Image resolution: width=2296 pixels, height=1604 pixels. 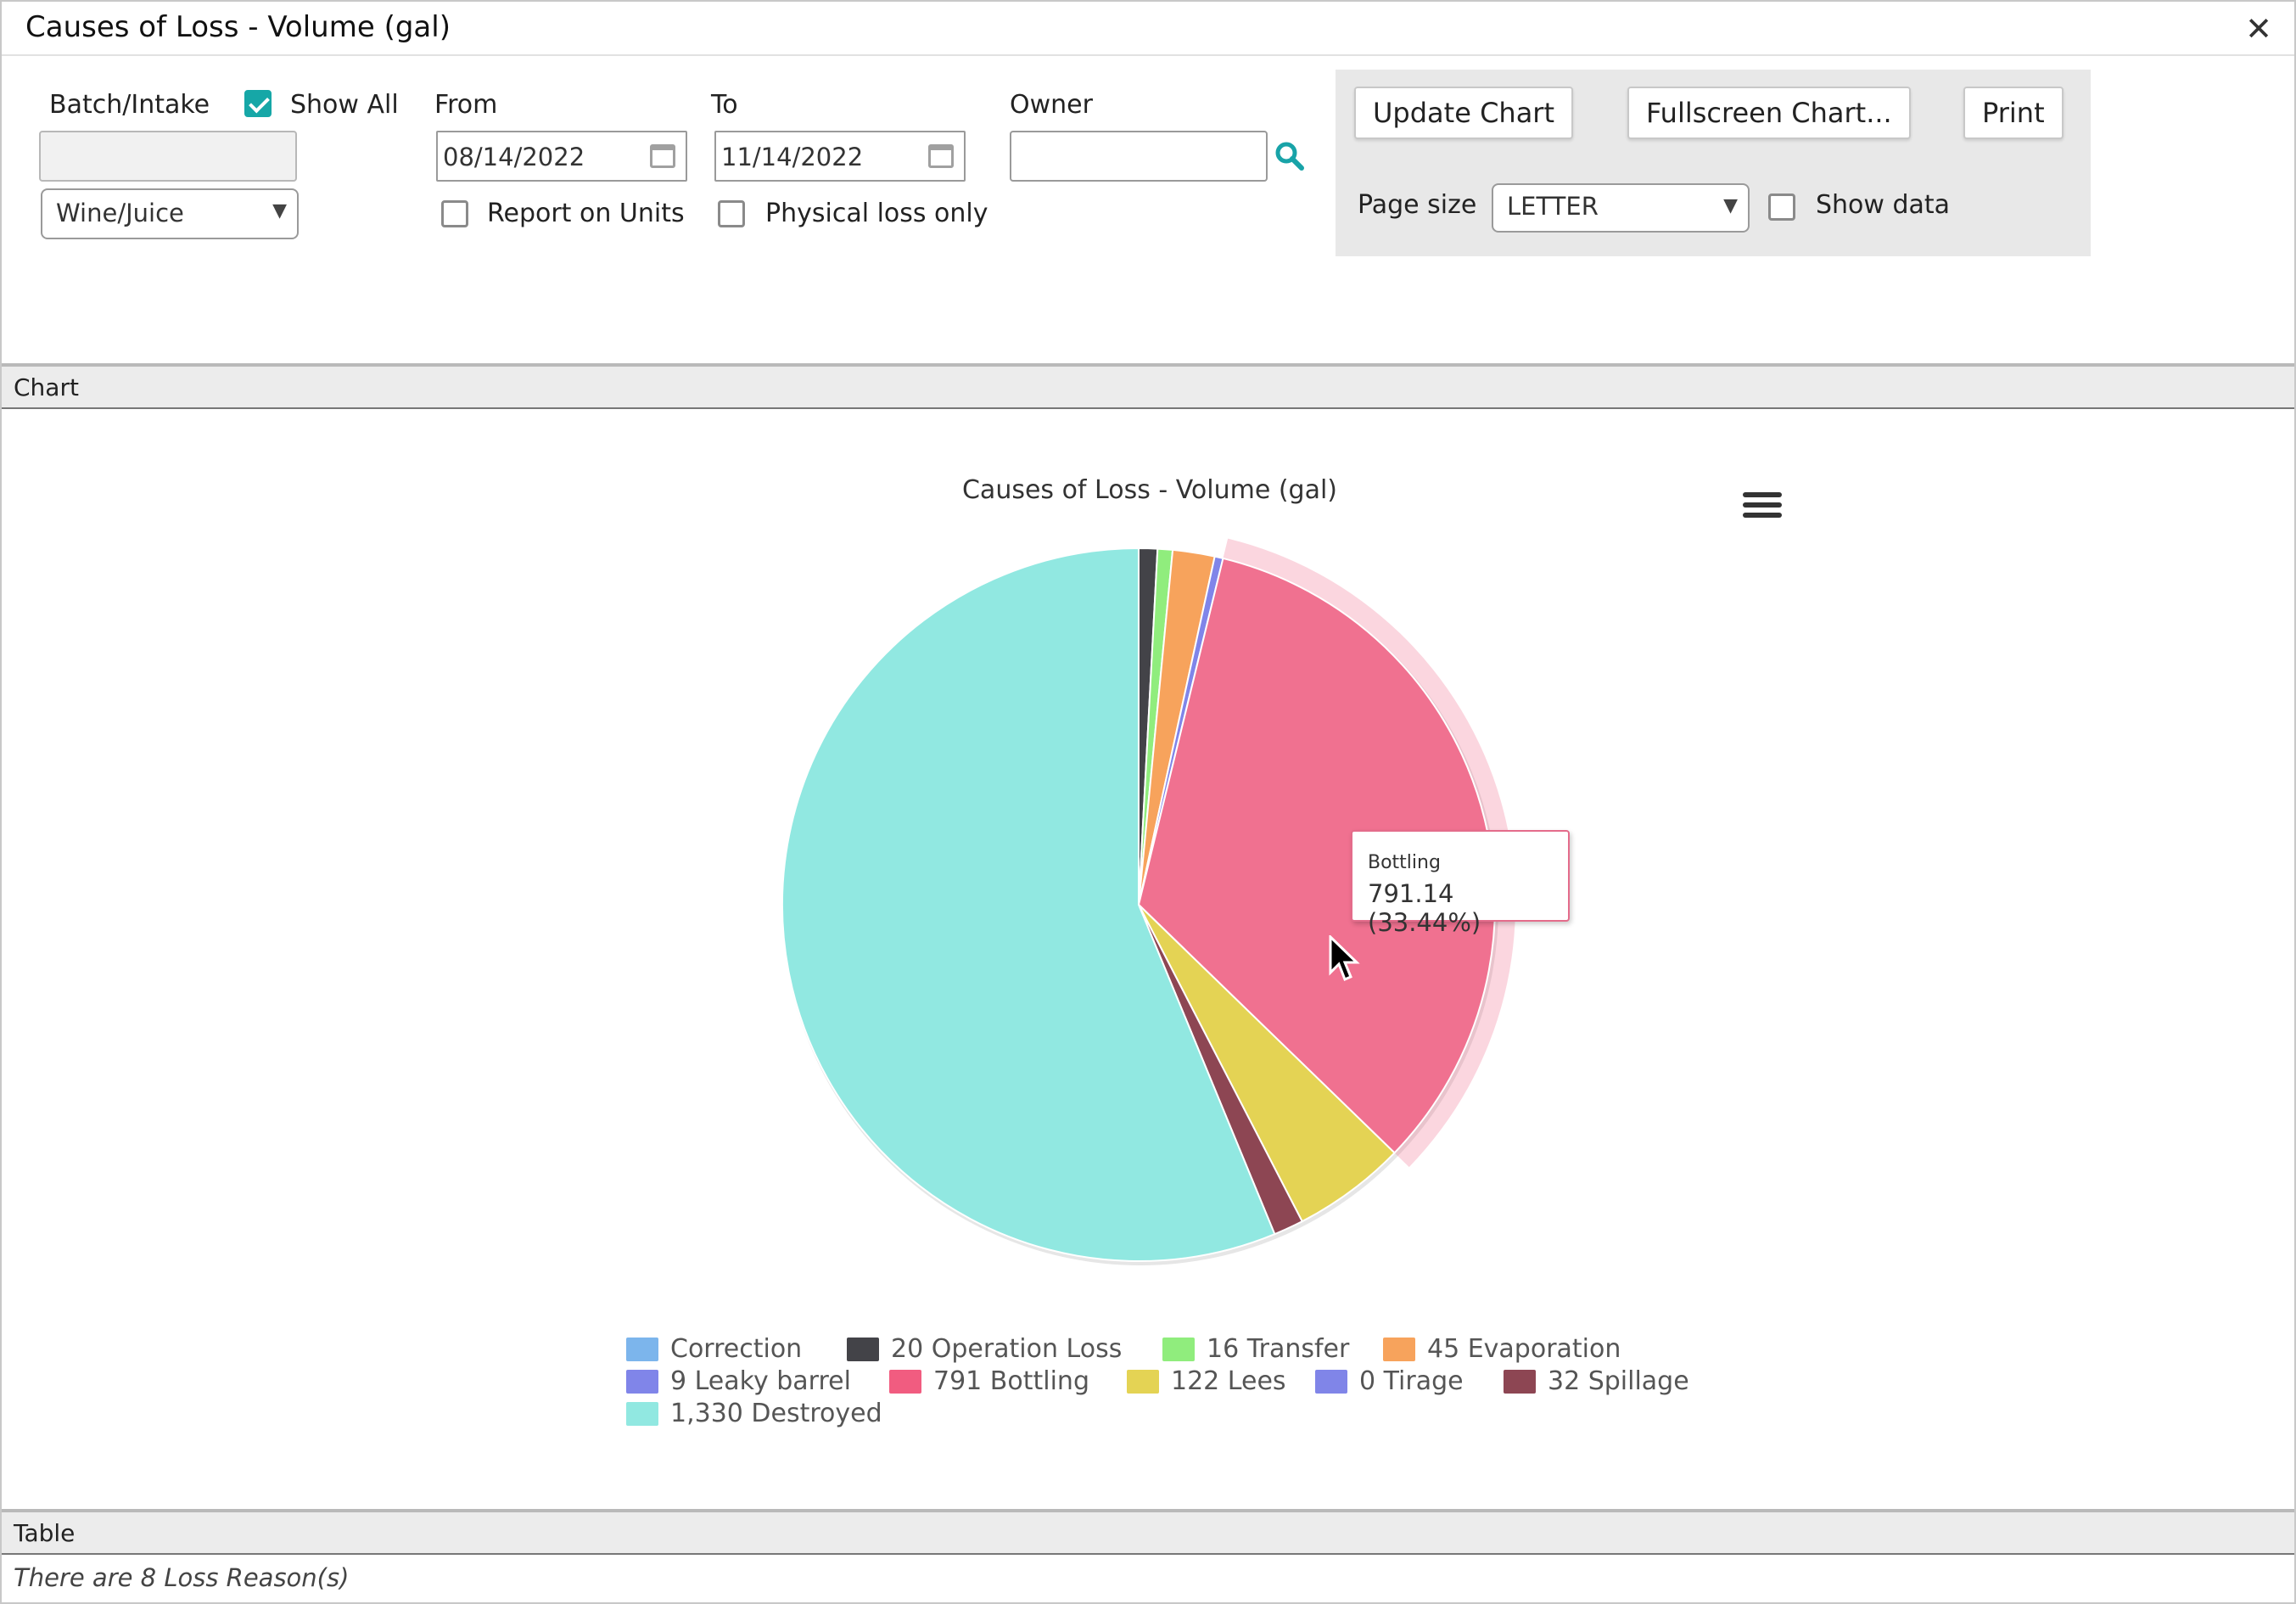 What do you see at coordinates (258, 103) in the screenshot?
I see `show-all-checkbox` at bounding box center [258, 103].